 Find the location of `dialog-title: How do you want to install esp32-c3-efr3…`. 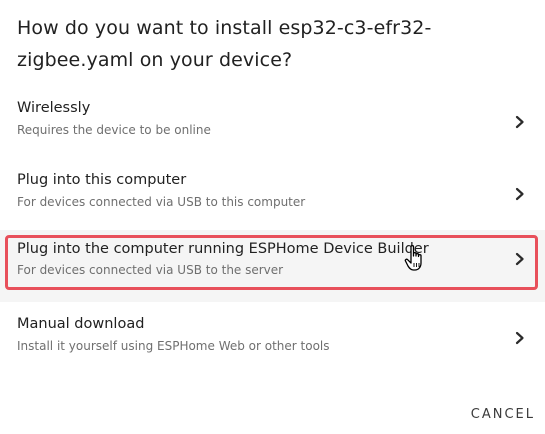

dialog-title: How do you want to install esp32-c3-efr3… is located at coordinates (224, 44).